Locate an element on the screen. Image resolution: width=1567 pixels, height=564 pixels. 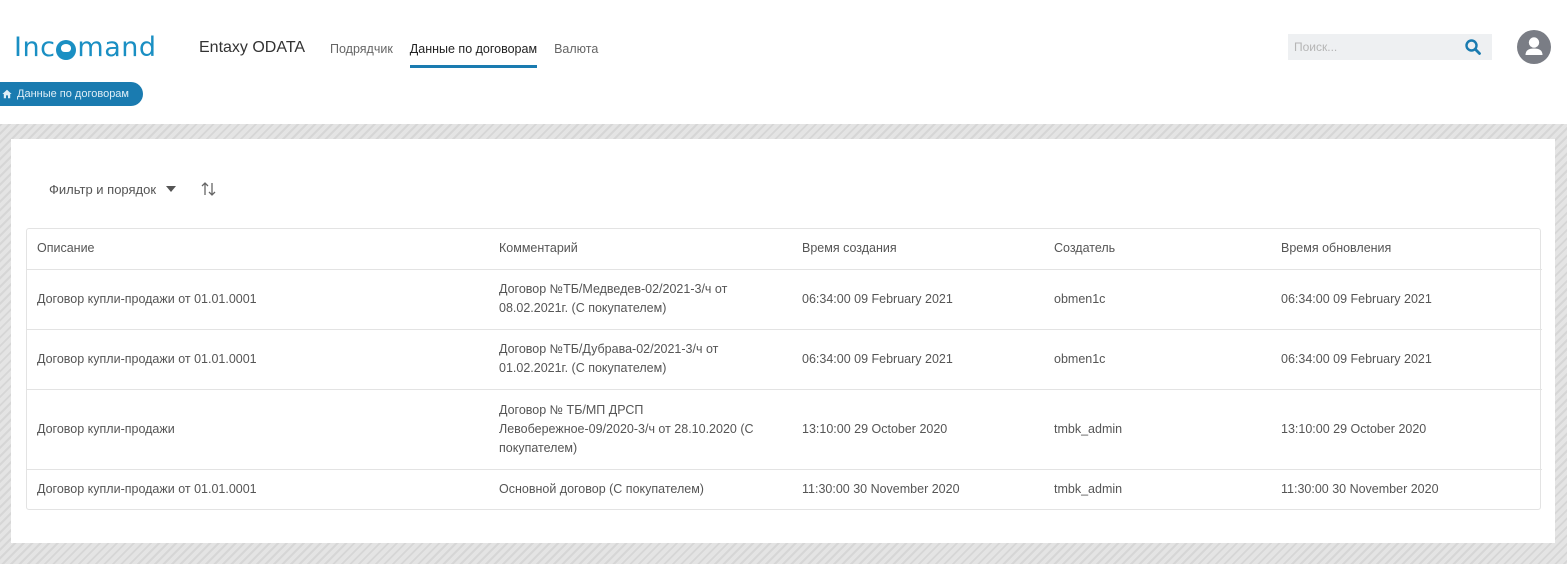
breadcrumb-label: Данные по договорам is located at coordinates (73, 94).